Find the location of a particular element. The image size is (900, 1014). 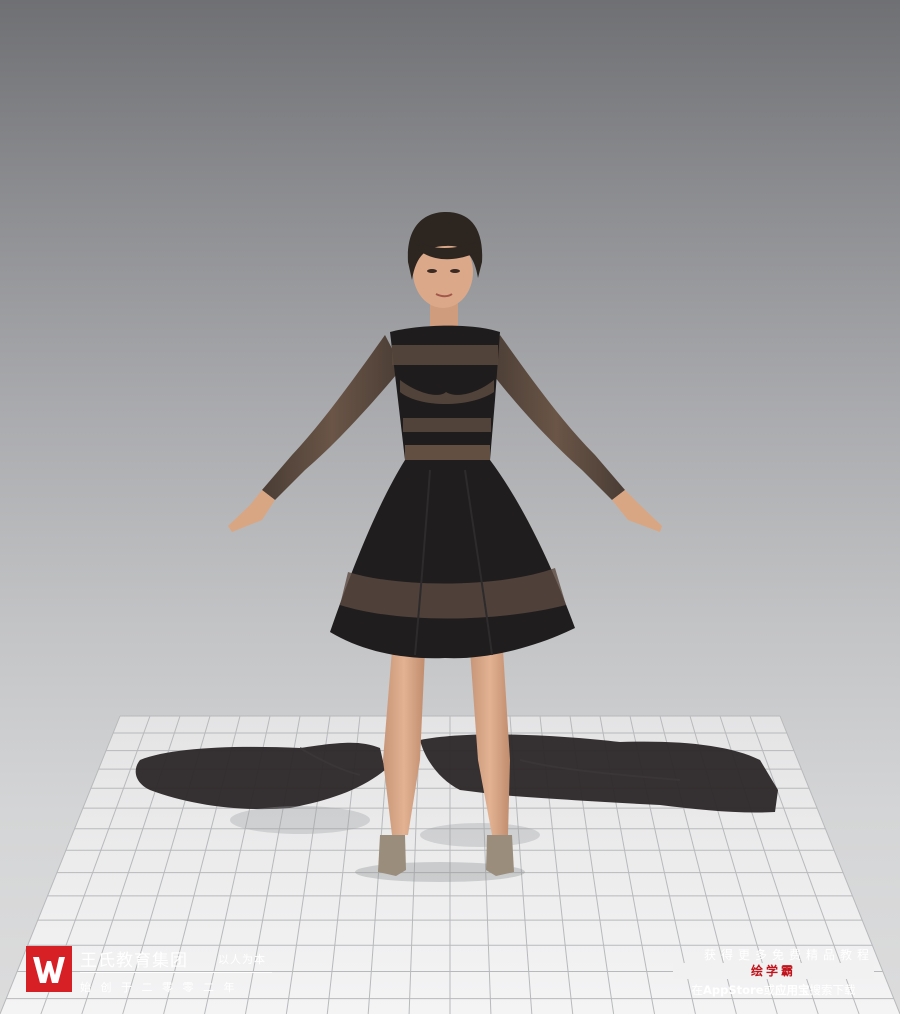

w-logo-icon is located at coordinates (49, 970).